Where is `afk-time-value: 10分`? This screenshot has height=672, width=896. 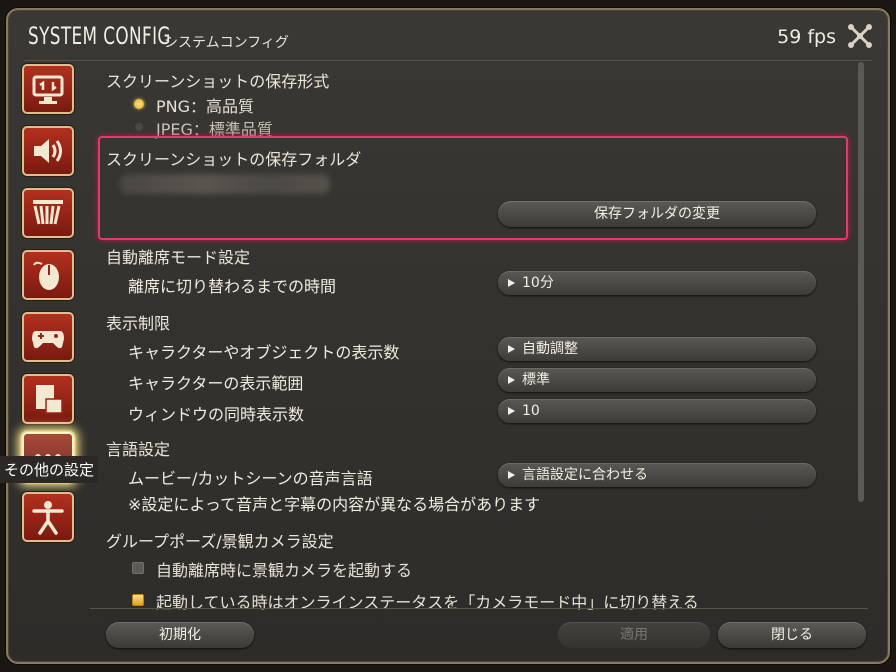
afk-time-value: 10分 is located at coordinates (538, 283).